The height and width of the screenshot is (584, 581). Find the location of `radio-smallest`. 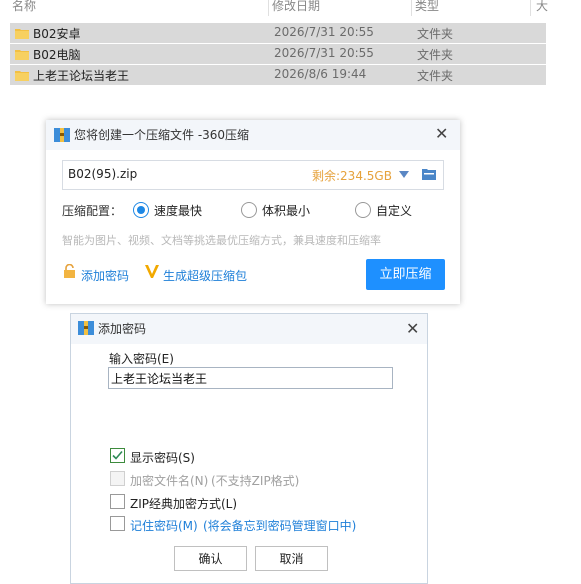

radio-smallest is located at coordinates (249, 210).